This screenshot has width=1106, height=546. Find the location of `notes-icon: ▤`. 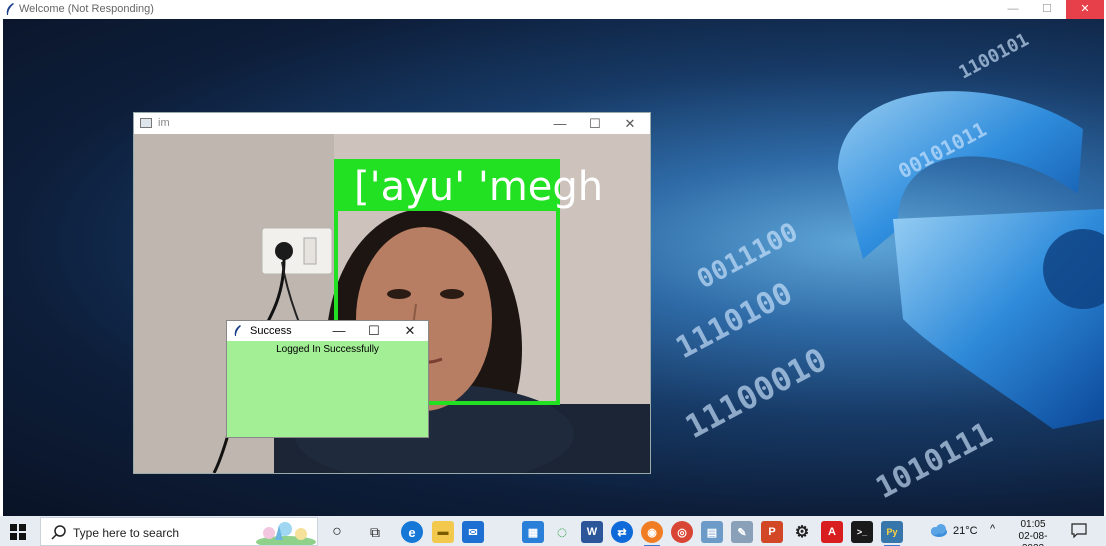

notes-icon: ▤ is located at coordinates (712, 532).